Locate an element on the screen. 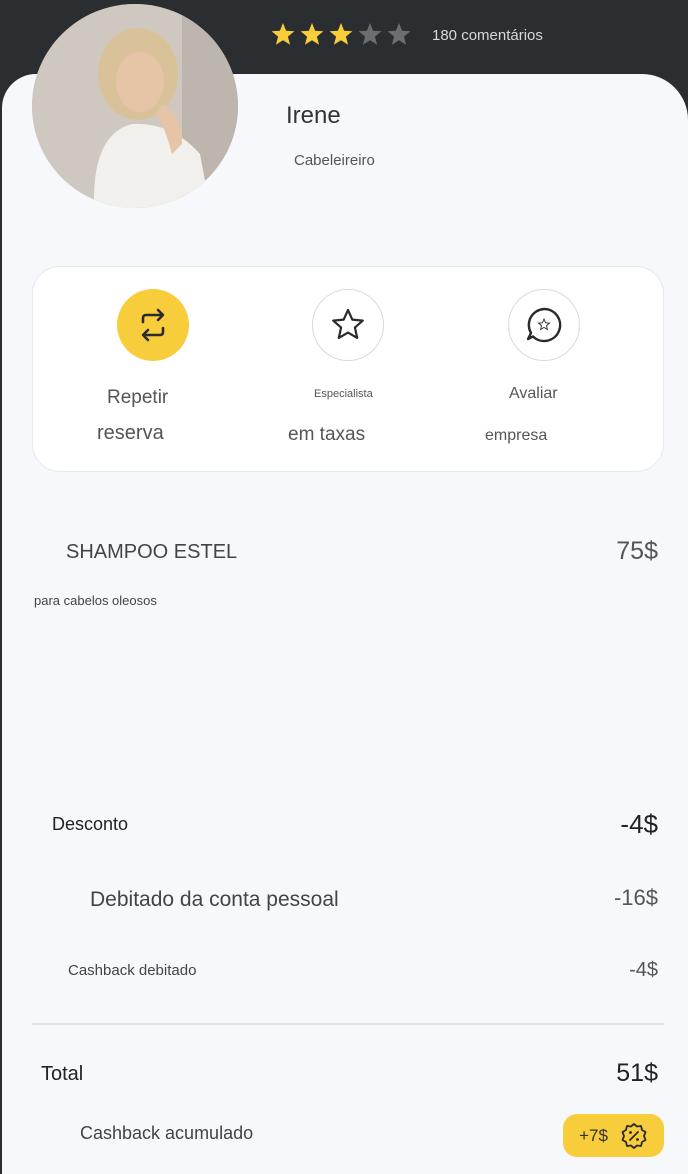 The image size is (688, 1174). specialist-label-2: em taxas is located at coordinates (327, 434).